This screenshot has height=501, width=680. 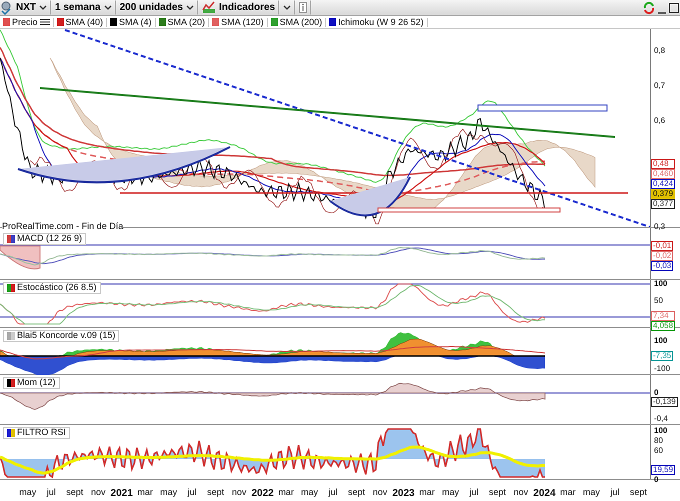 What do you see at coordinates (61, 336) in the screenshot?
I see `indicator-title: Blai5 Koncorde v.09 (15)` at bounding box center [61, 336].